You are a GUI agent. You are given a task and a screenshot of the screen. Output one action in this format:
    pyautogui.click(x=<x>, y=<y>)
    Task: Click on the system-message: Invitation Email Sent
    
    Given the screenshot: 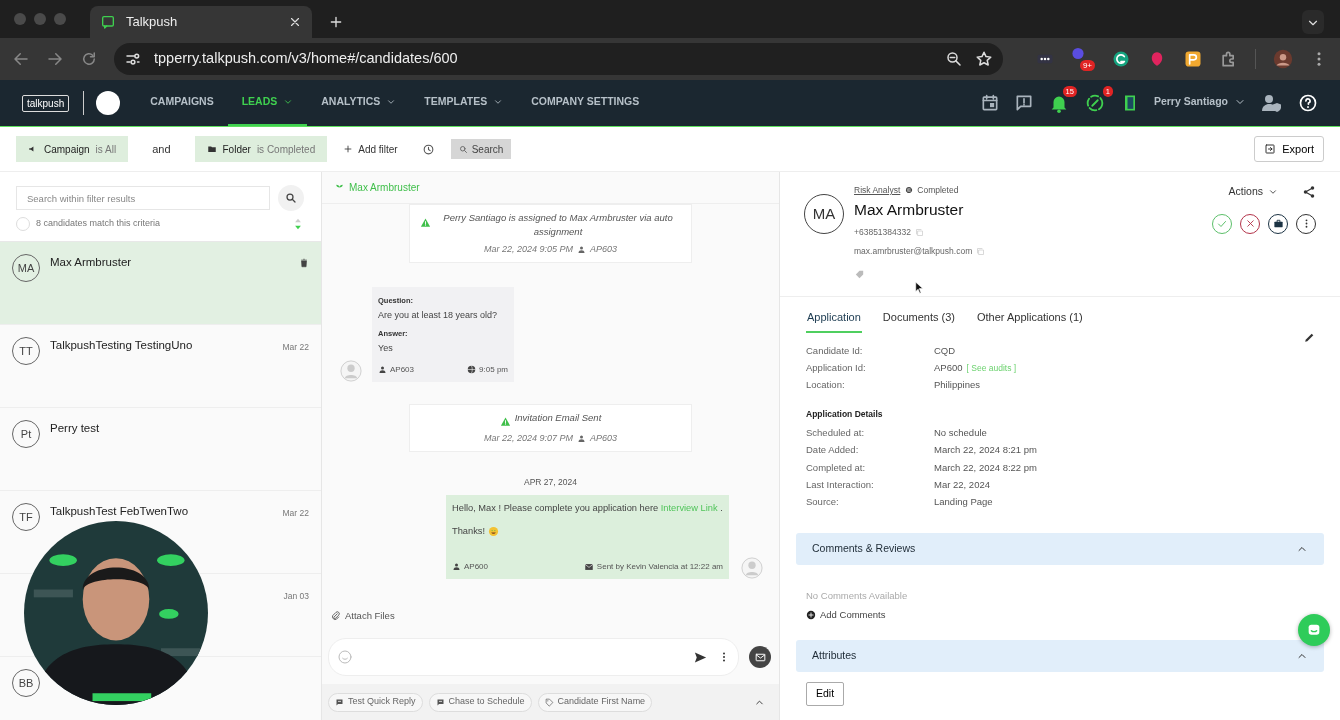 What is the action you would take?
    pyautogui.click(x=558, y=417)
    